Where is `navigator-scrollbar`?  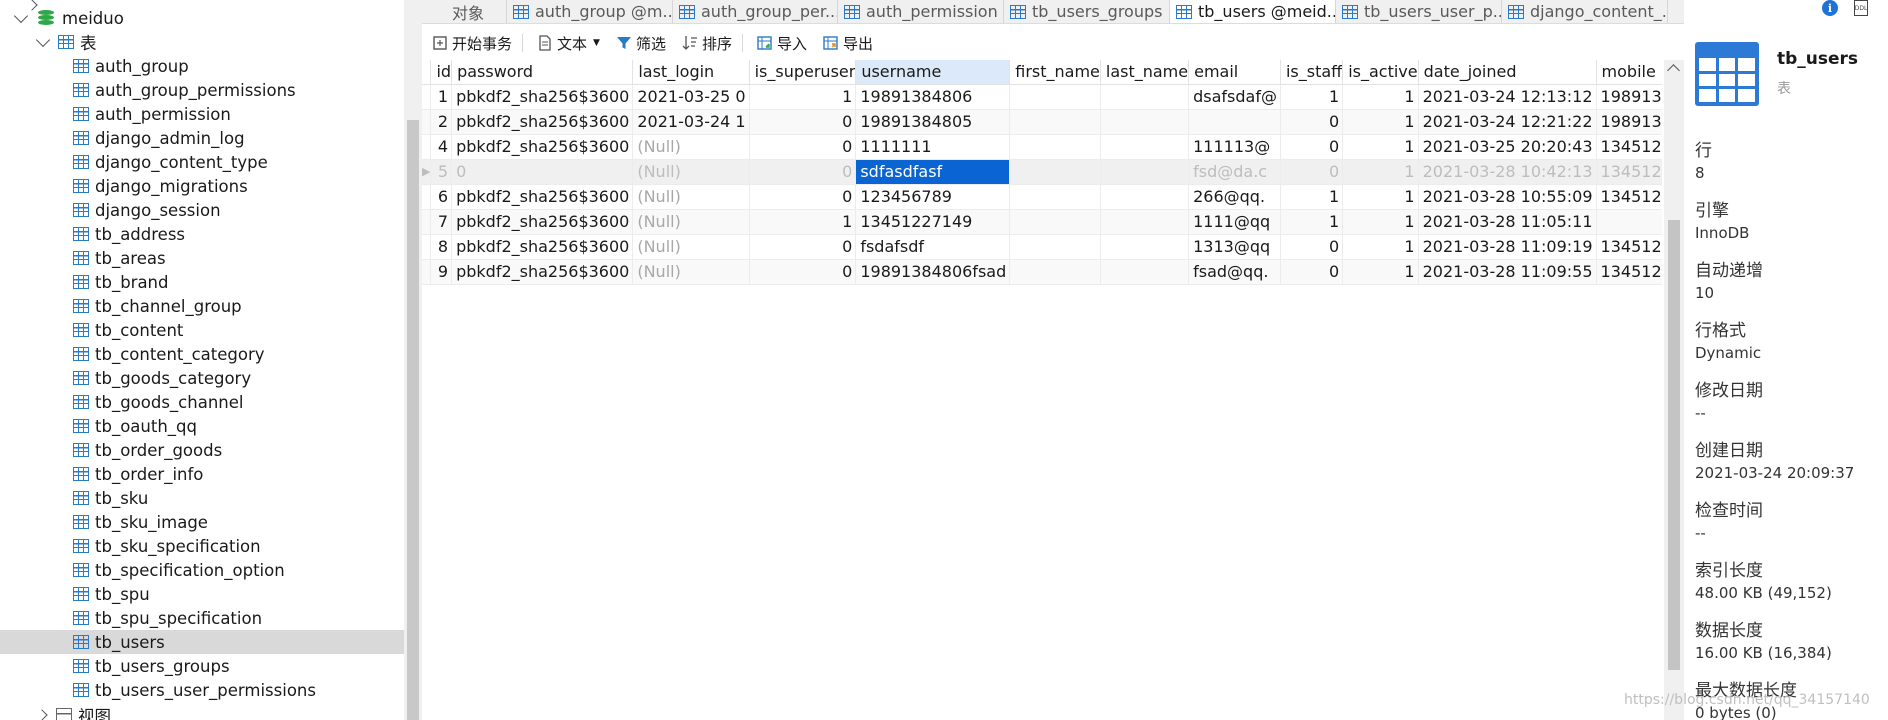 navigator-scrollbar is located at coordinates (413, 360).